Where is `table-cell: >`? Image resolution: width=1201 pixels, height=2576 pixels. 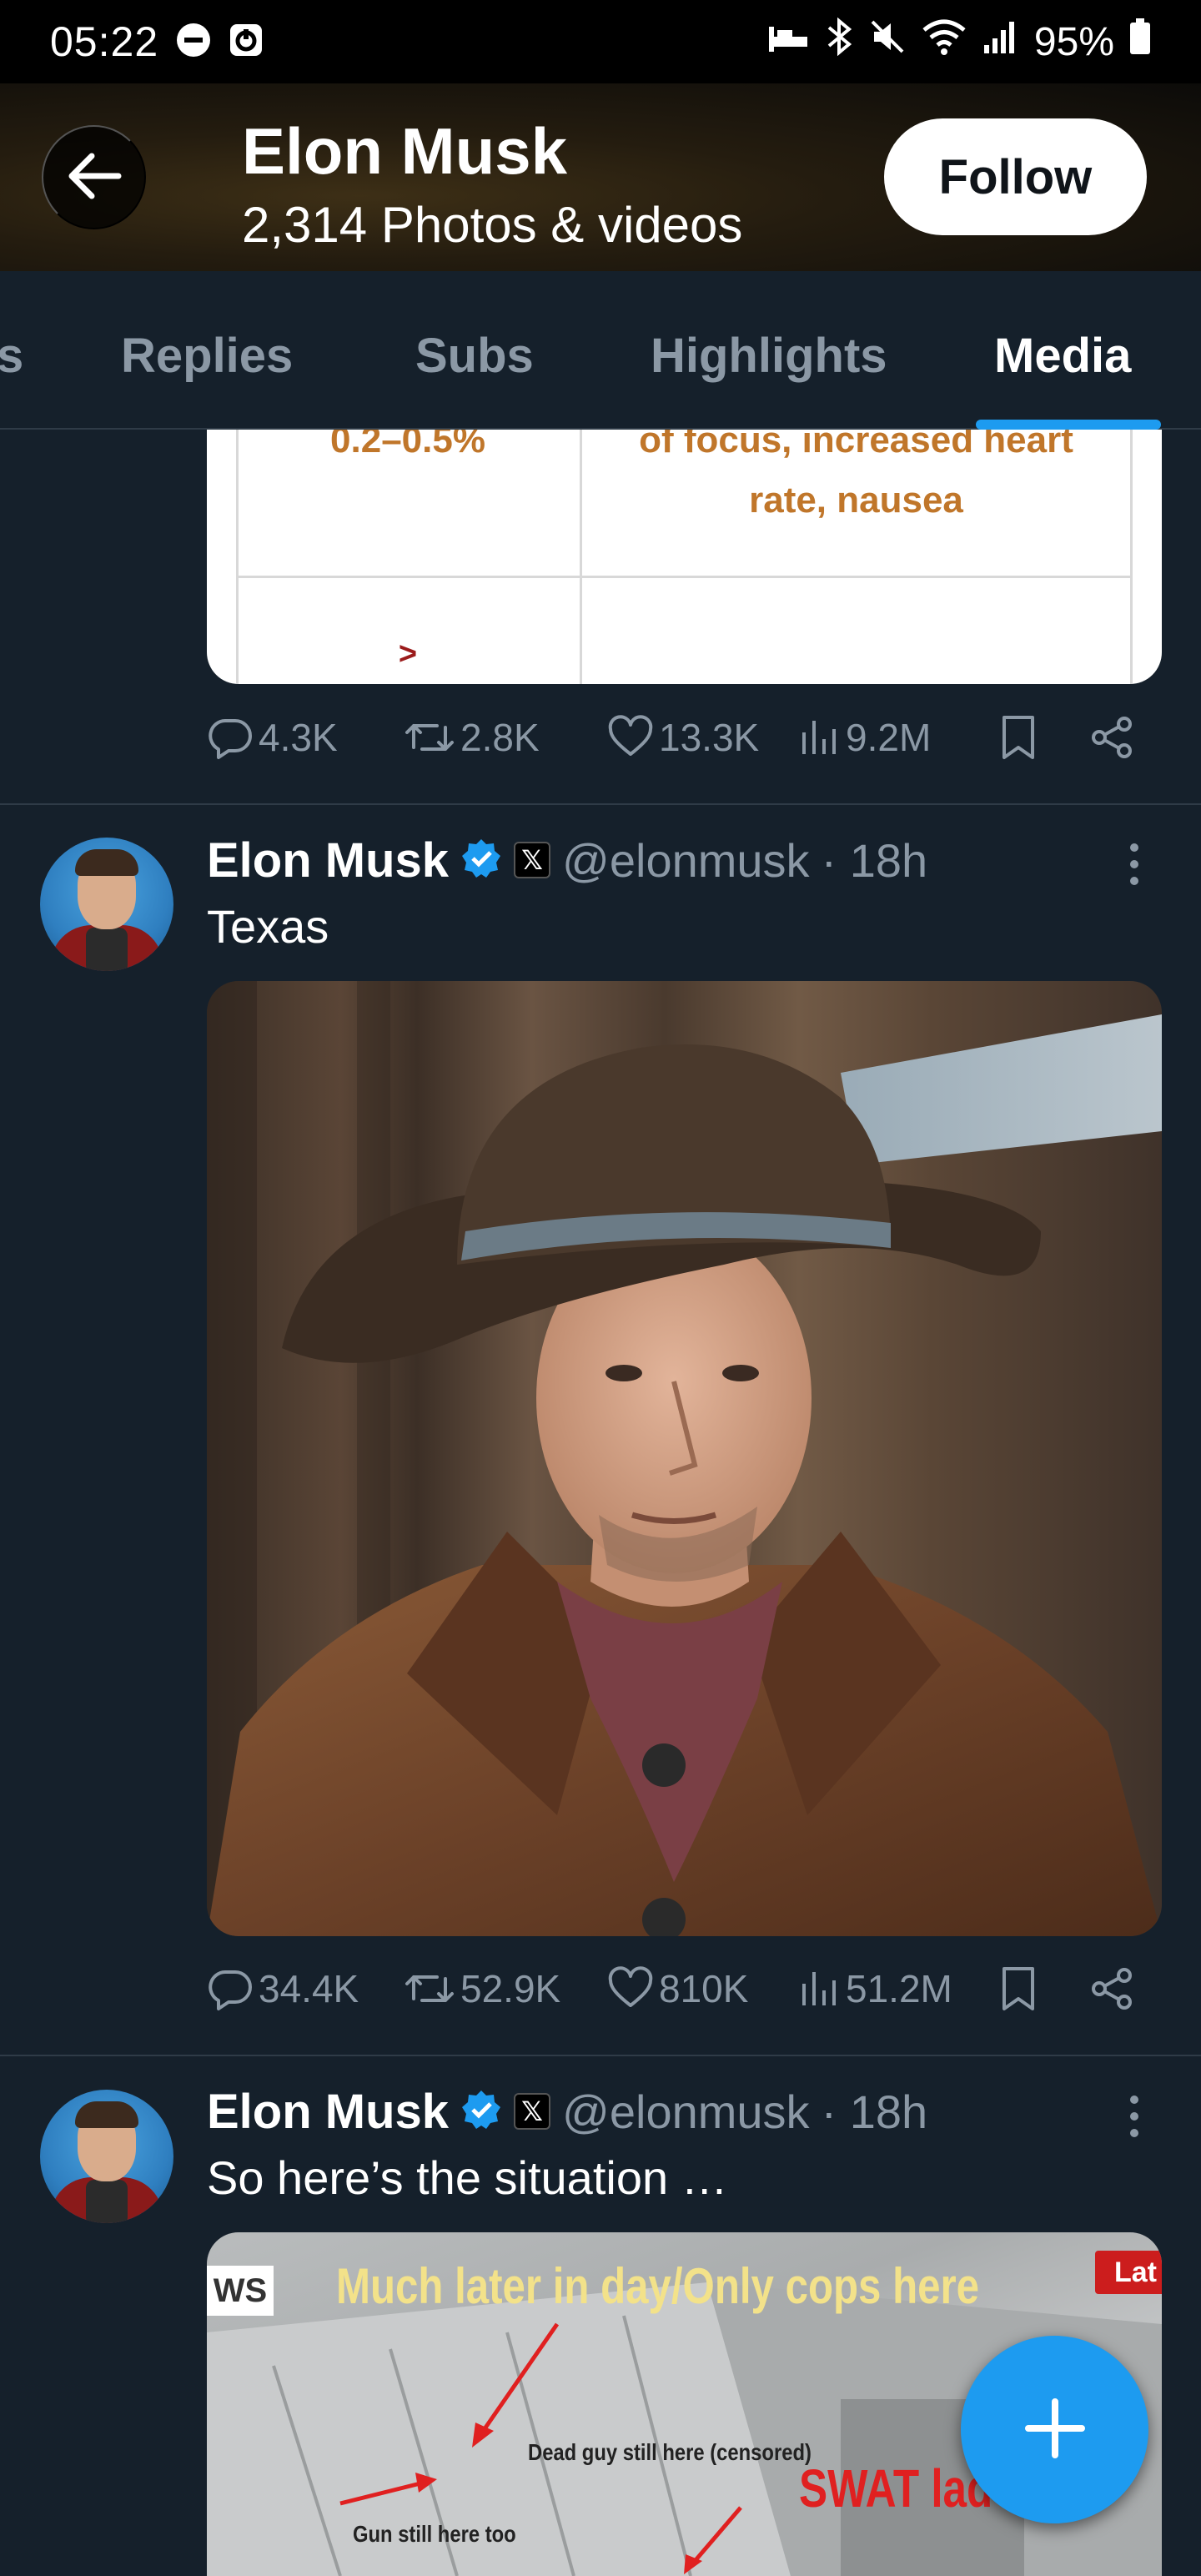 table-cell: > is located at coordinates (408, 654).